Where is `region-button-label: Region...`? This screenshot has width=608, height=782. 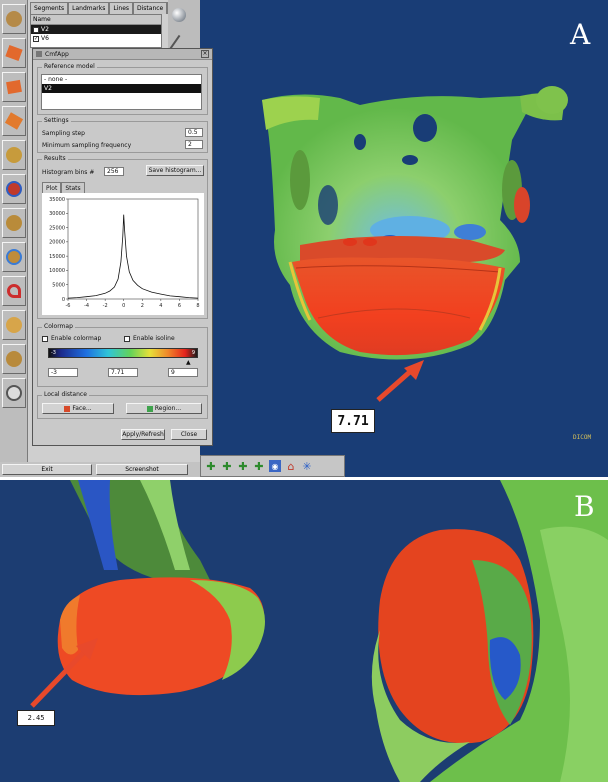
region-button-label: Region... is located at coordinates (168, 408).